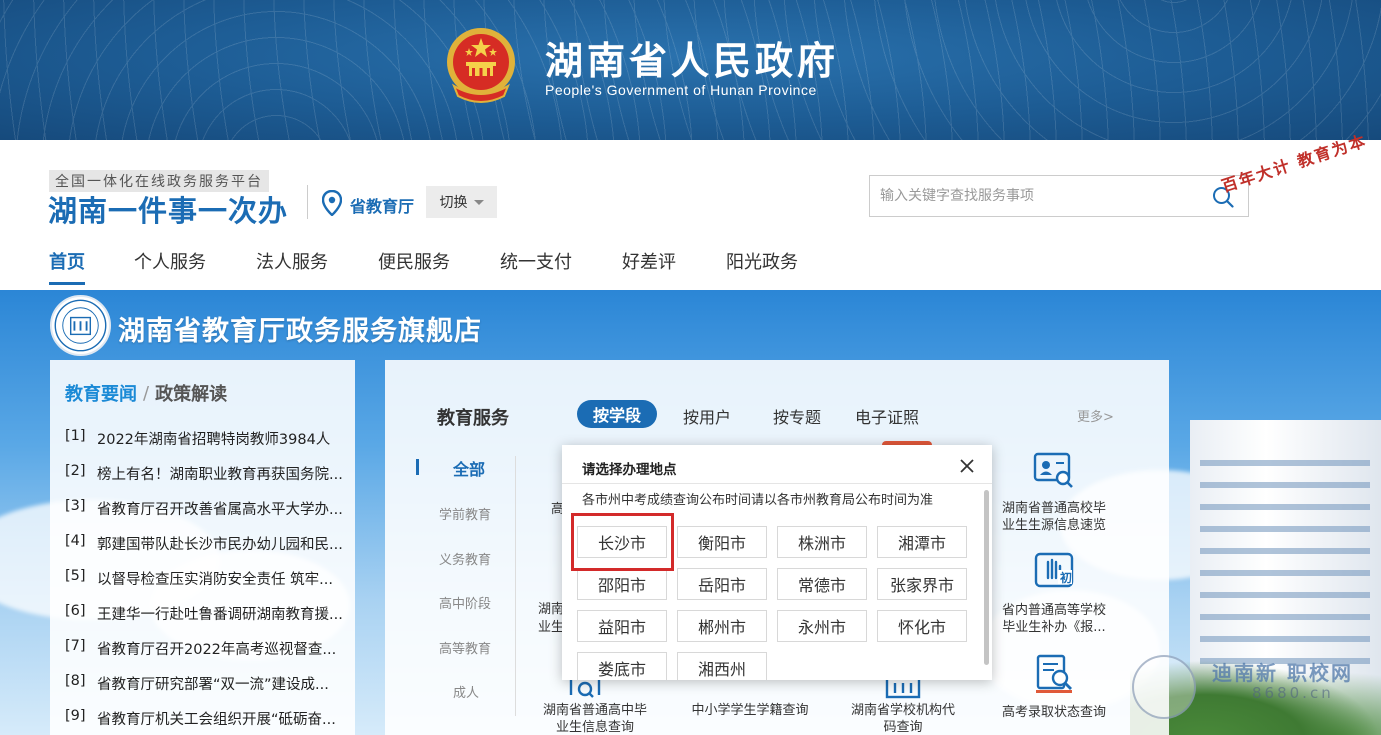 The width and height of the screenshot is (1381, 735). I want to click on side-item-preschool: 学前教育, so click(465, 513).